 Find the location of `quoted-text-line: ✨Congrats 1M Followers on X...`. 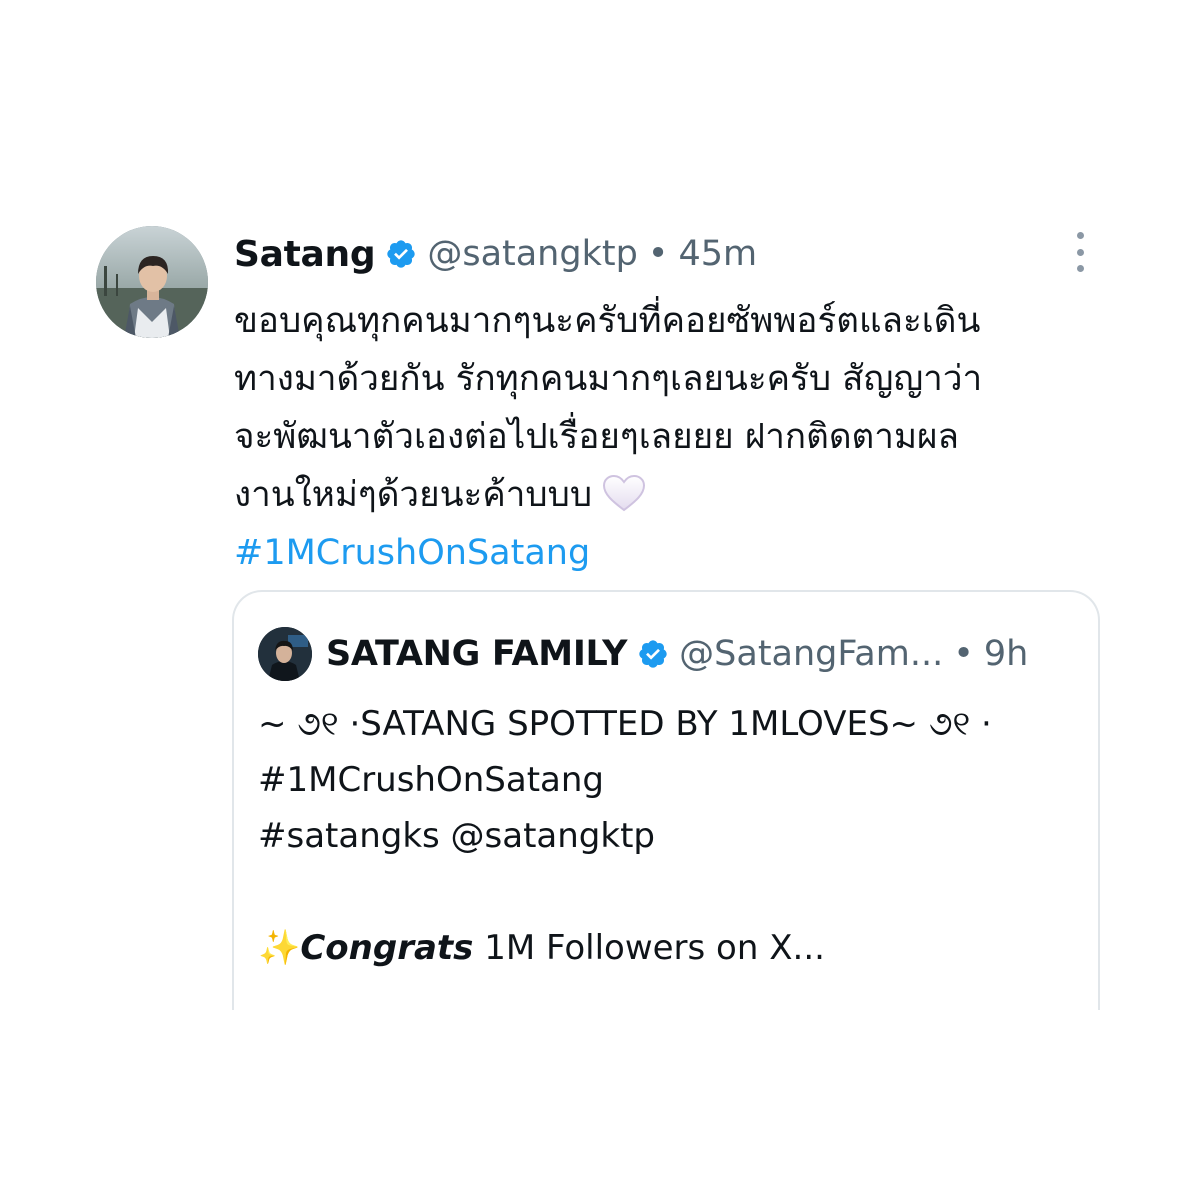

quoted-text-line: ✨Congrats 1M Followers on X... is located at coordinates (673, 948).